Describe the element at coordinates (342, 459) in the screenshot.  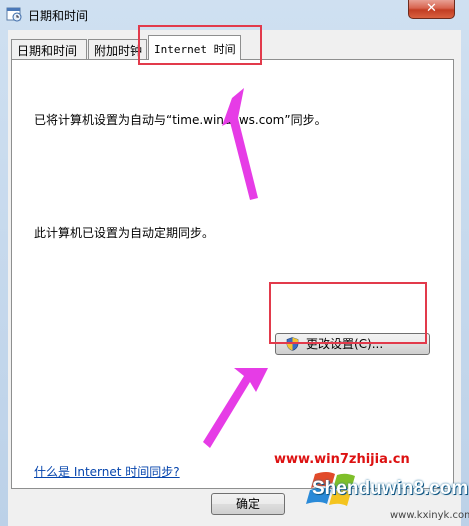
I see `watermark-site-url: www.win7zhijia.cn` at that location.